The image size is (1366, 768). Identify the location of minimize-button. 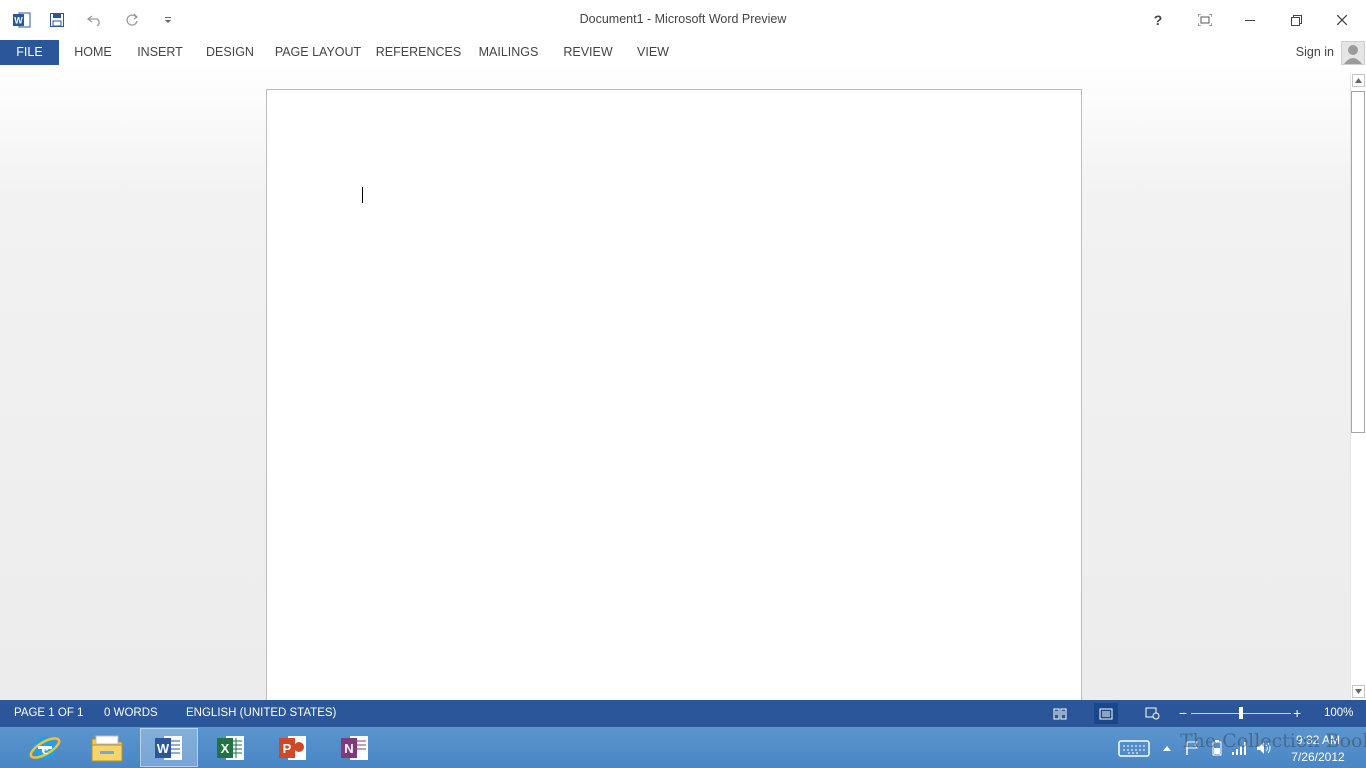
(1250, 20).